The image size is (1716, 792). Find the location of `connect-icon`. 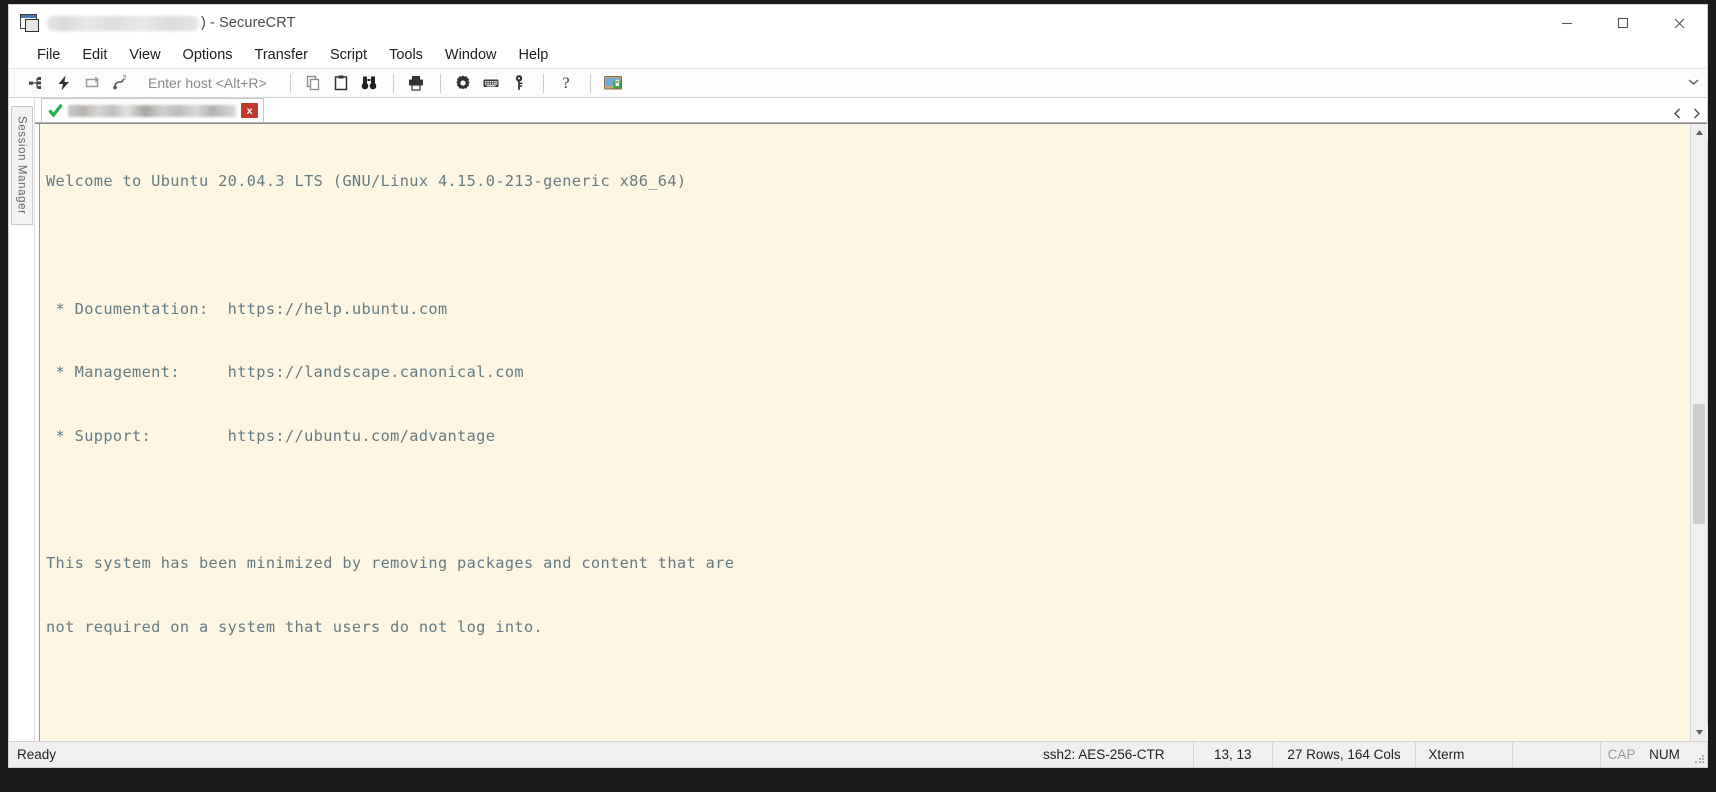

connect-icon is located at coordinates (35, 83).